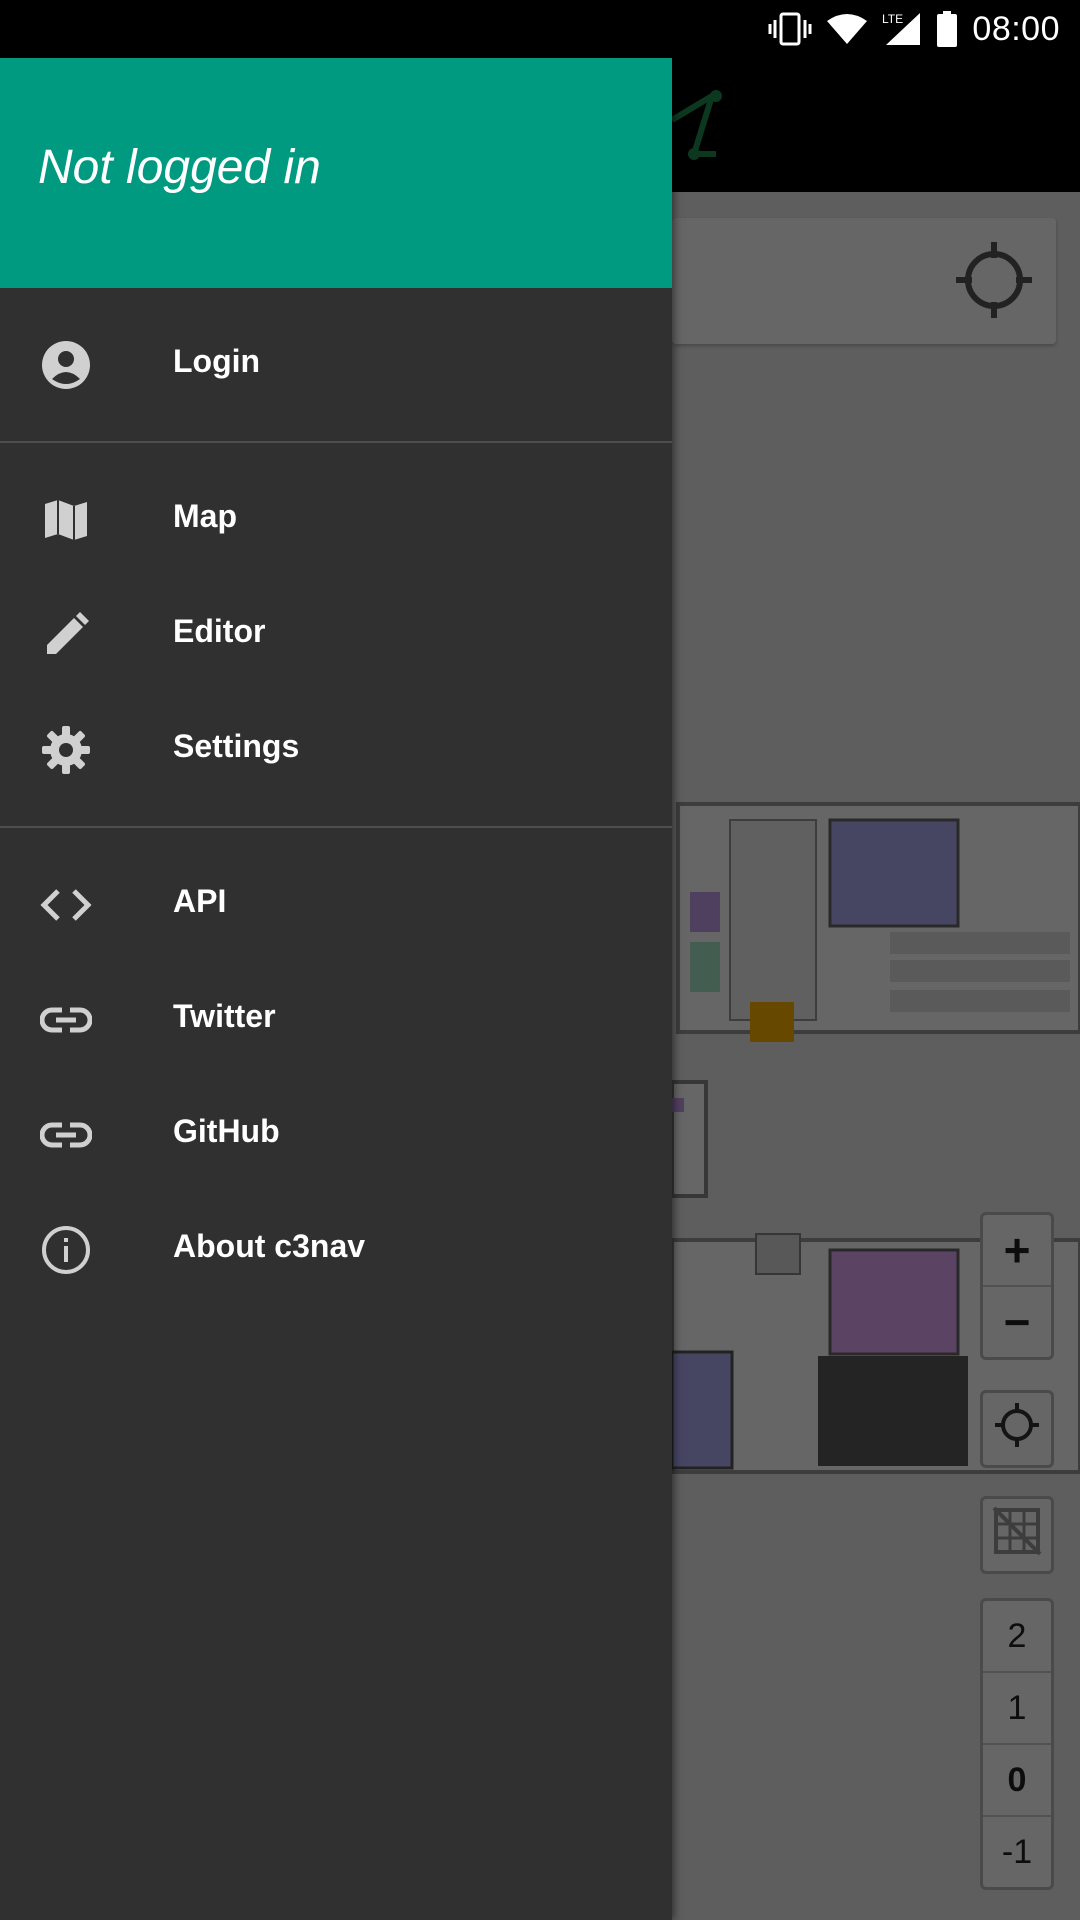 This screenshot has height=1920, width=1080. I want to click on status-time: 08:00, so click(1016, 28).